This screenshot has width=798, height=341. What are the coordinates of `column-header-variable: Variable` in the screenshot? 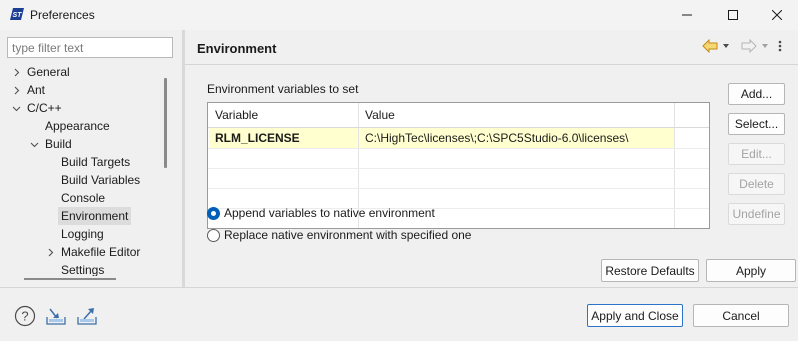 It's located at (283, 115).